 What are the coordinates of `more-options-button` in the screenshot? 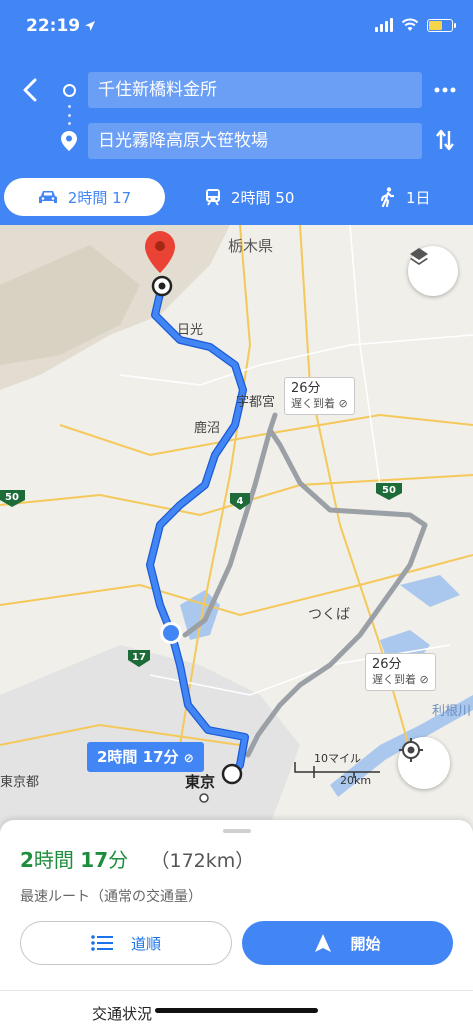 It's located at (445, 90).